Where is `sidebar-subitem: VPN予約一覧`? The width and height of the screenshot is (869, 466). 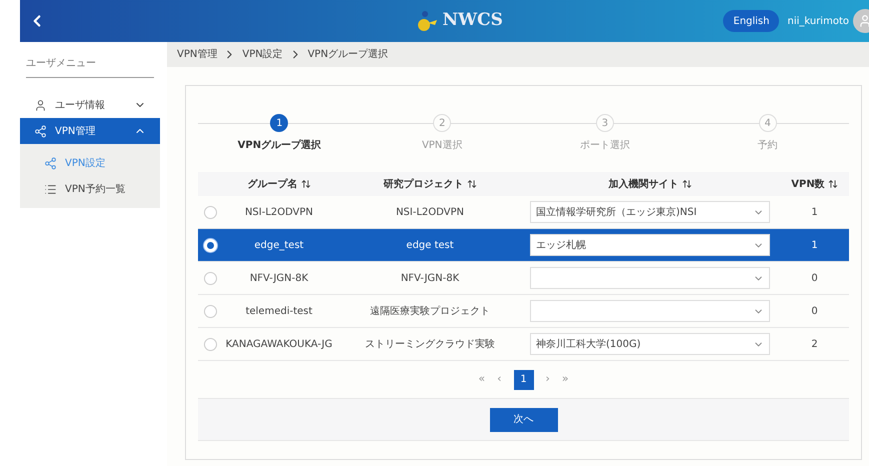 sidebar-subitem: VPN予約一覧 is located at coordinates (90, 189).